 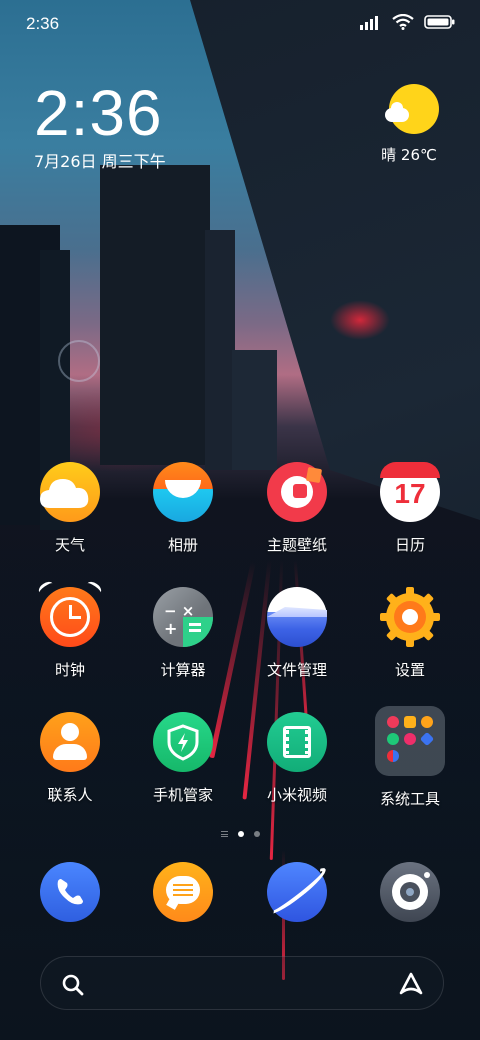 I want to click on security-icon, so click(x=183, y=742).